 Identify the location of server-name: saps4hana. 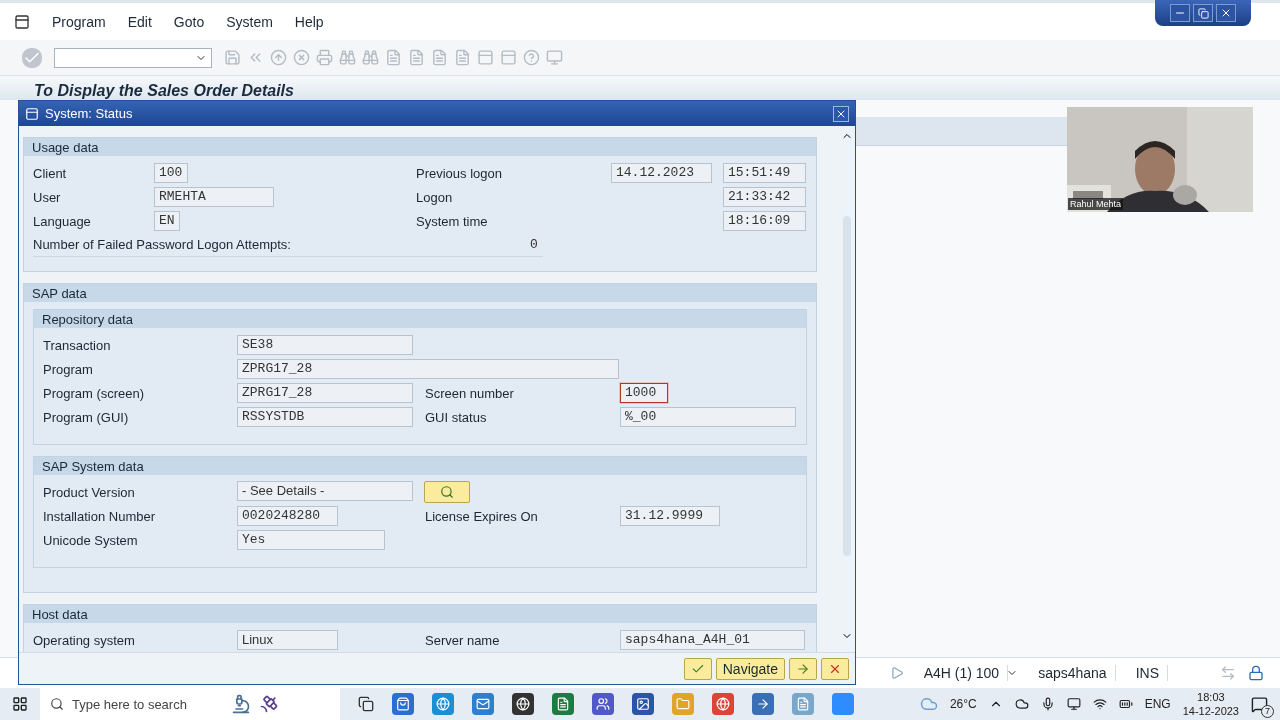
(1073, 673).